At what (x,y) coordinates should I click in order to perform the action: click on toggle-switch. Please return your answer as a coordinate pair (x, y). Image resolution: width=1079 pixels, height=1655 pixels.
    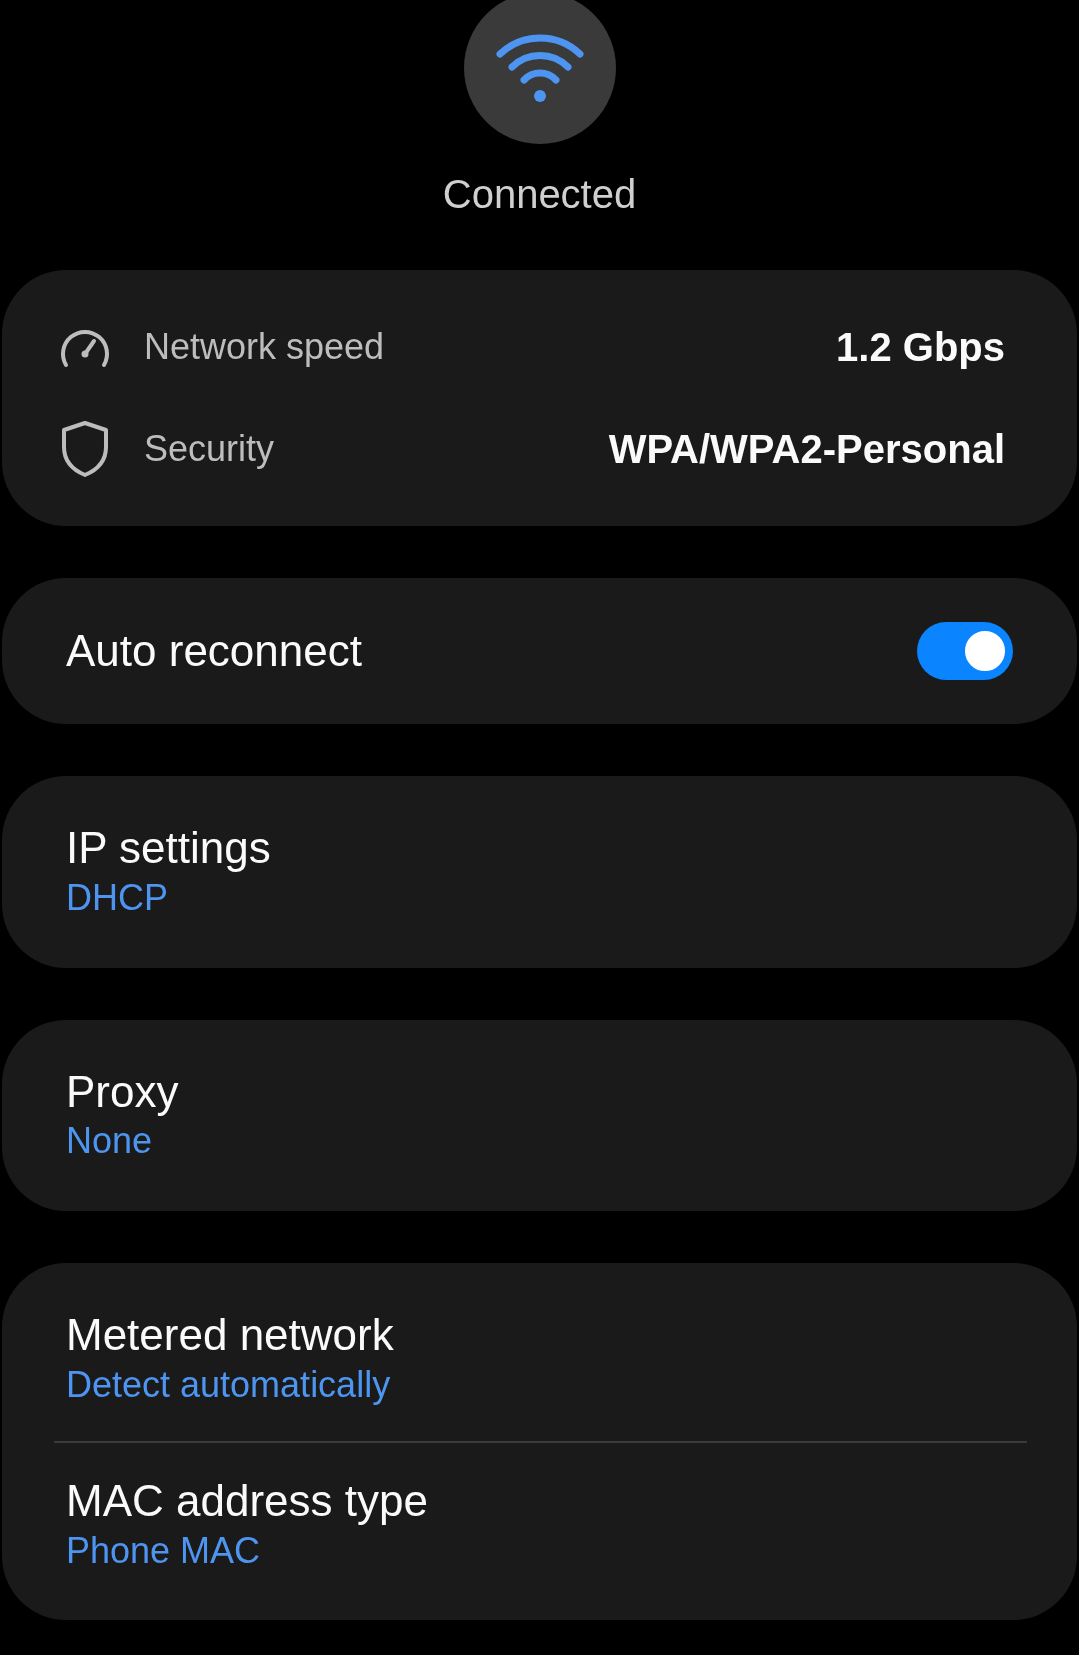
    Looking at the image, I should click on (965, 651).